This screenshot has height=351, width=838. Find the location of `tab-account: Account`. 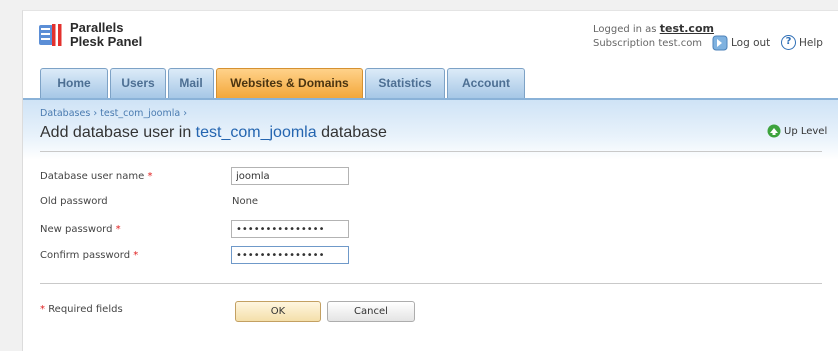

tab-account: Account is located at coordinates (486, 83).